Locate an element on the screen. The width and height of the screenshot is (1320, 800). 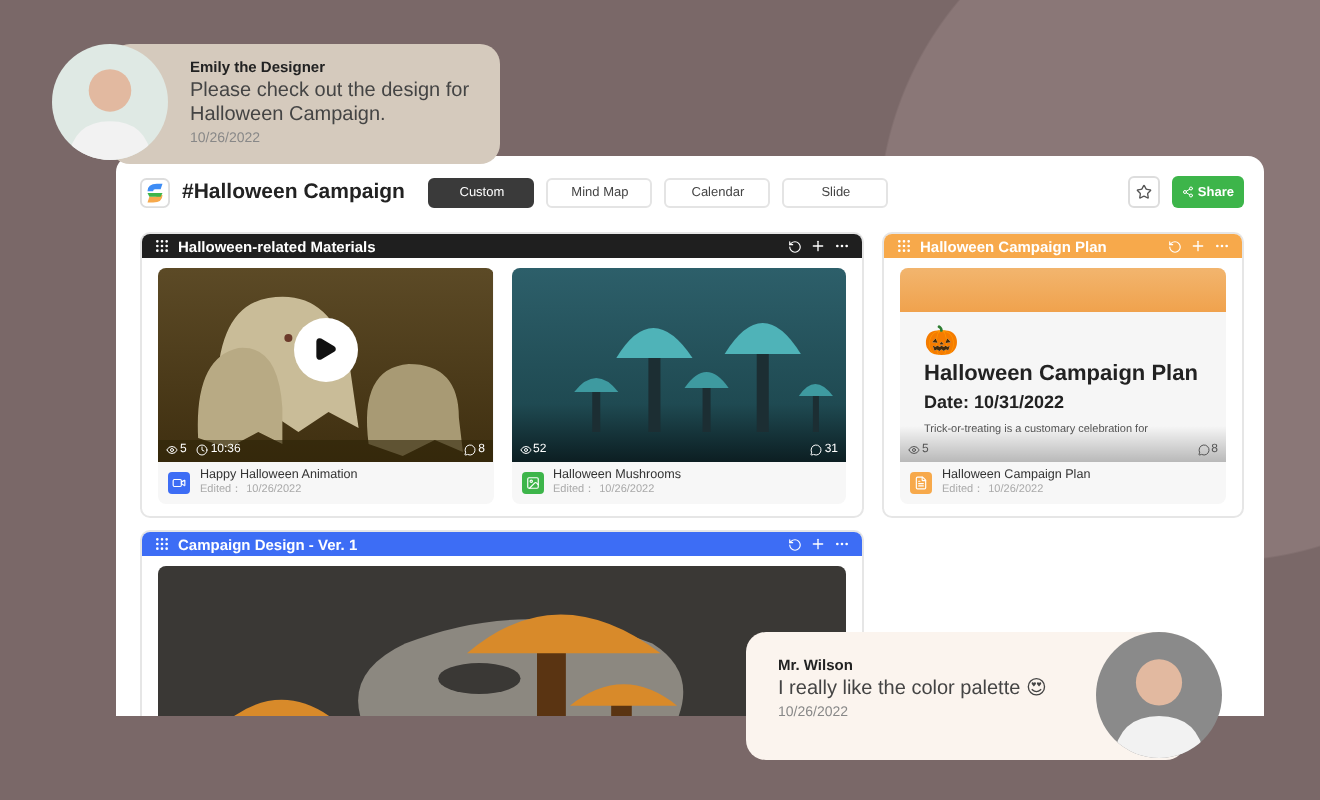
share-icon is located at coordinates (1187, 192).